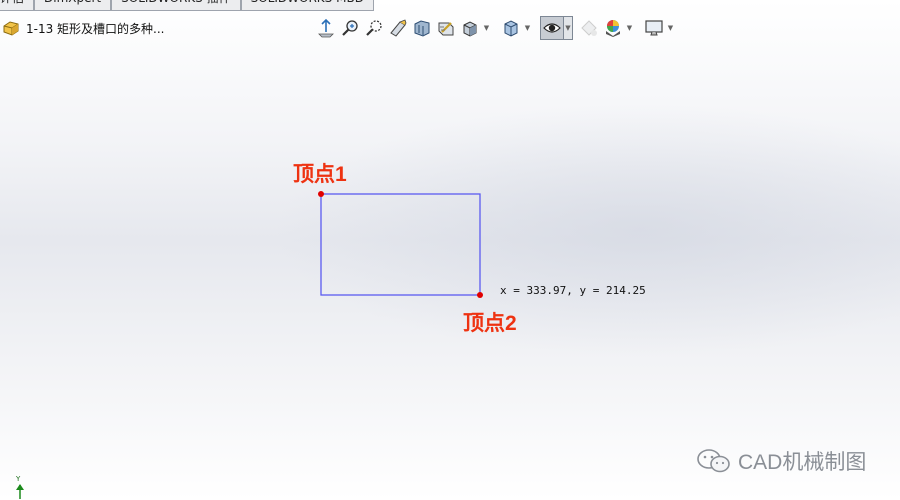 This screenshot has width=900, height=500. I want to click on watermark: CAD机械制图, so click(781, 461).